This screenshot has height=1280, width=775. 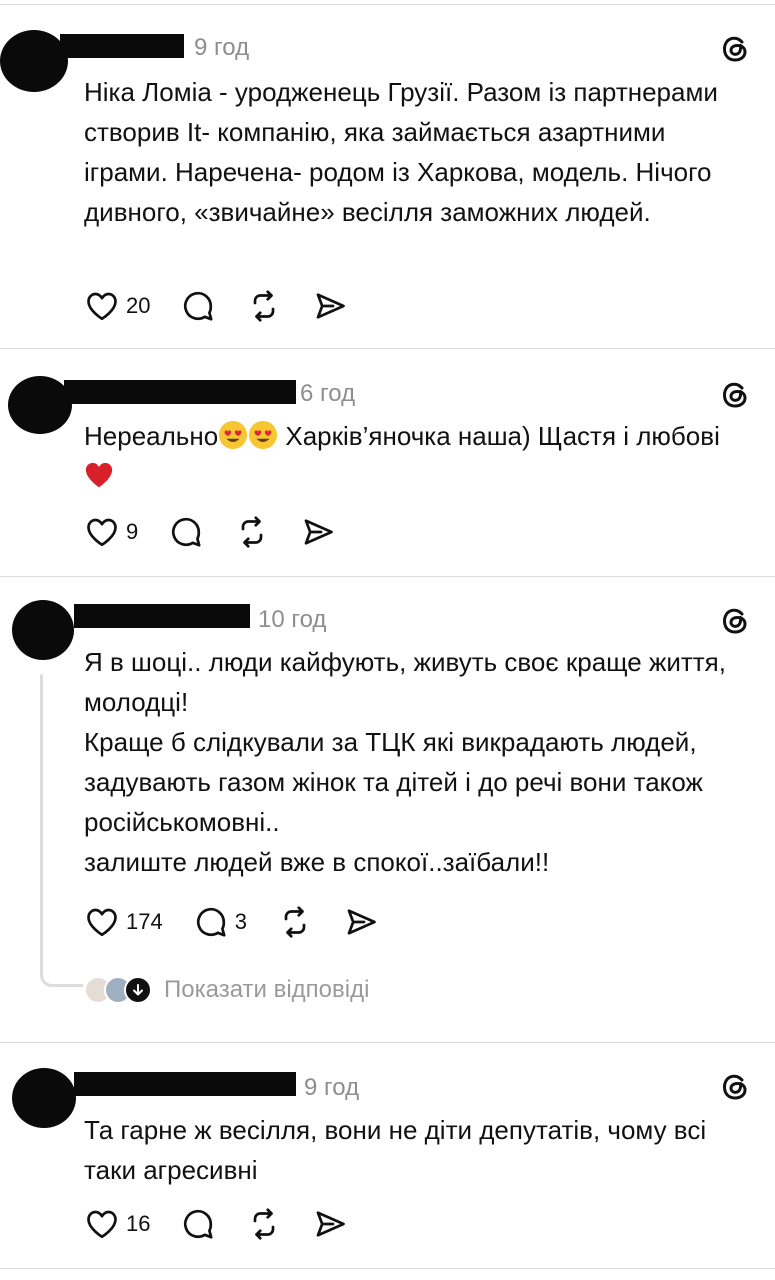 I want to click on show-replies-link: Показати відповіді, so click(x=266, y=990).